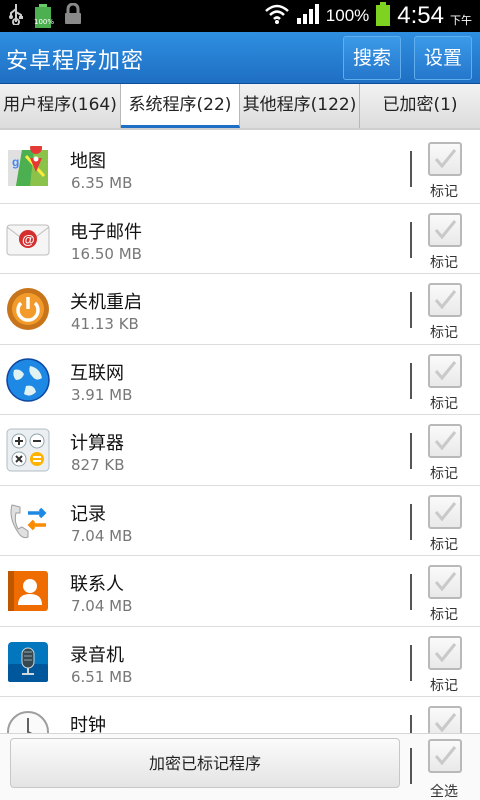 The width and height of the screenshot is (480, 800). Describe the element at coordinates (88, 724) in the screenshot. I see `app-name: 时钟` at that location.